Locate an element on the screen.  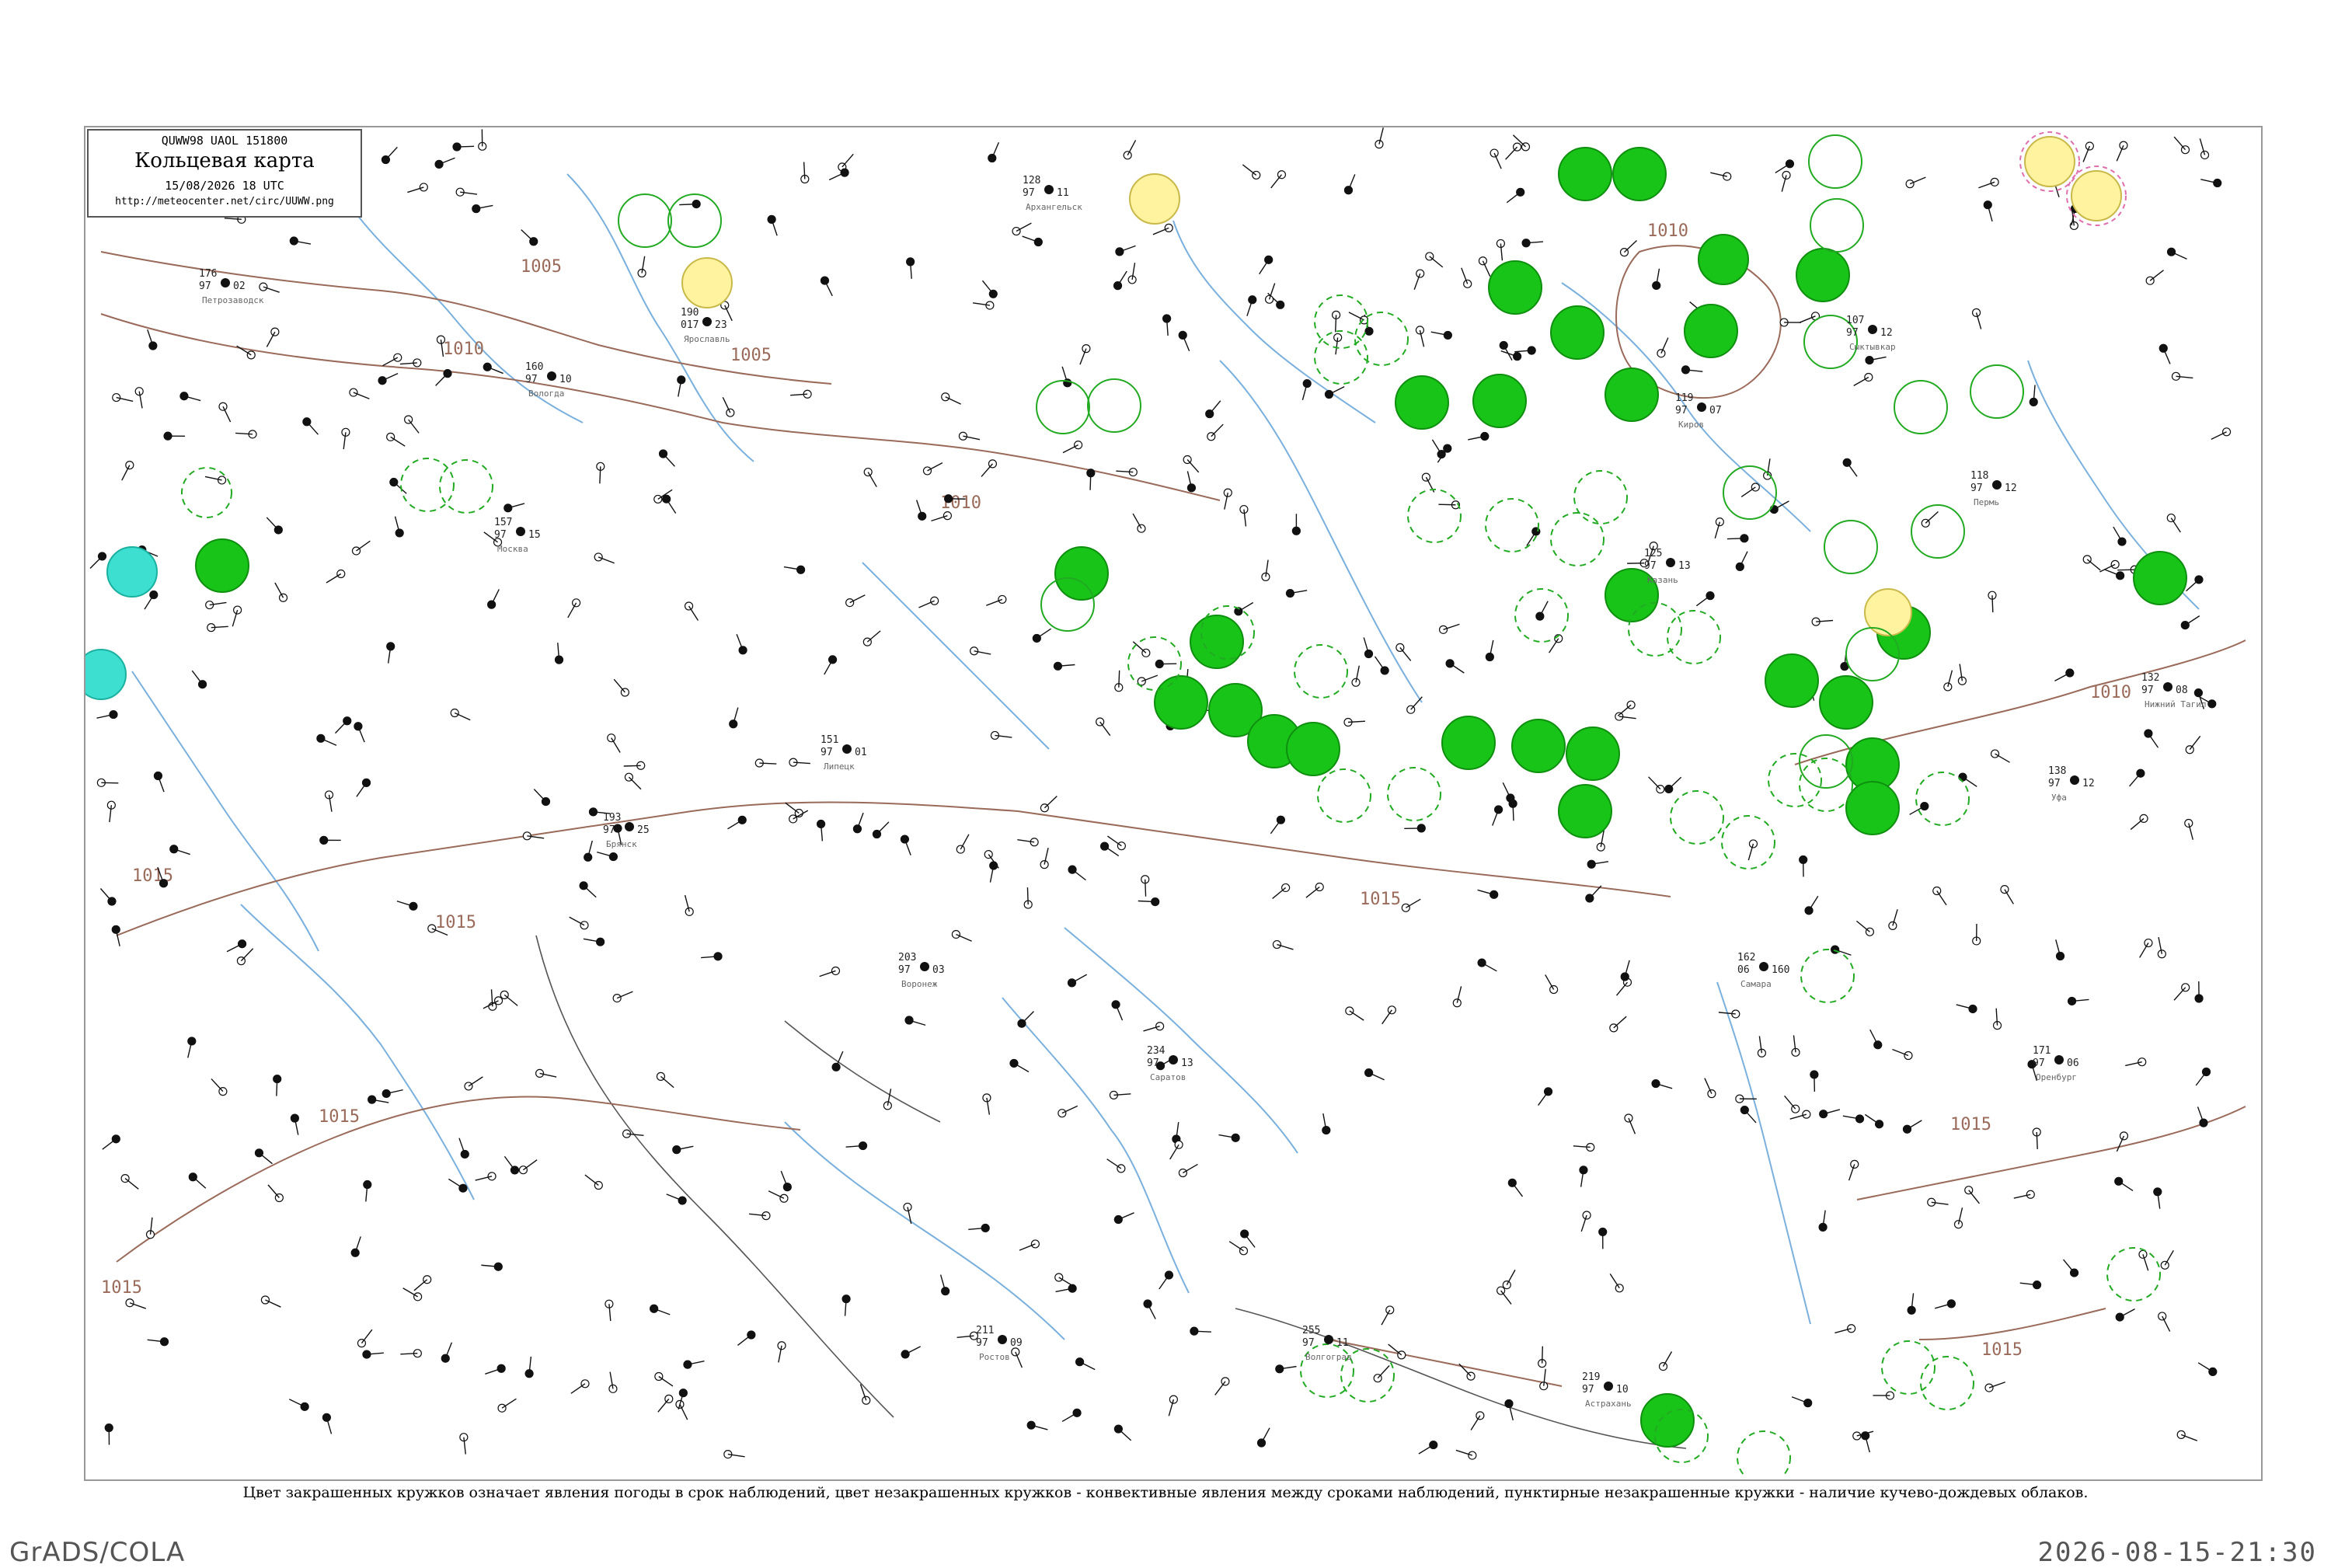
station-temp: 107 is located at coordinates (1855, 320).